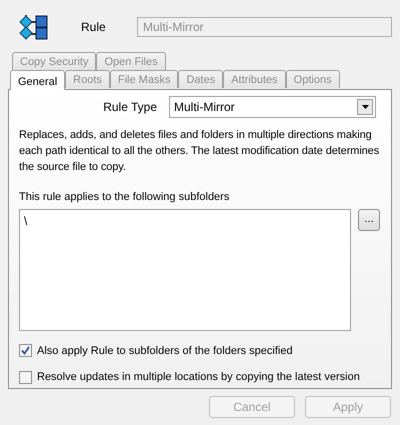 The width and height of the screenshot is (400, 425). What do you see at coordinates (130, 107) in the screenshot?
I see `rule-type-label: Rule Type` at bounding box center [130, 107].